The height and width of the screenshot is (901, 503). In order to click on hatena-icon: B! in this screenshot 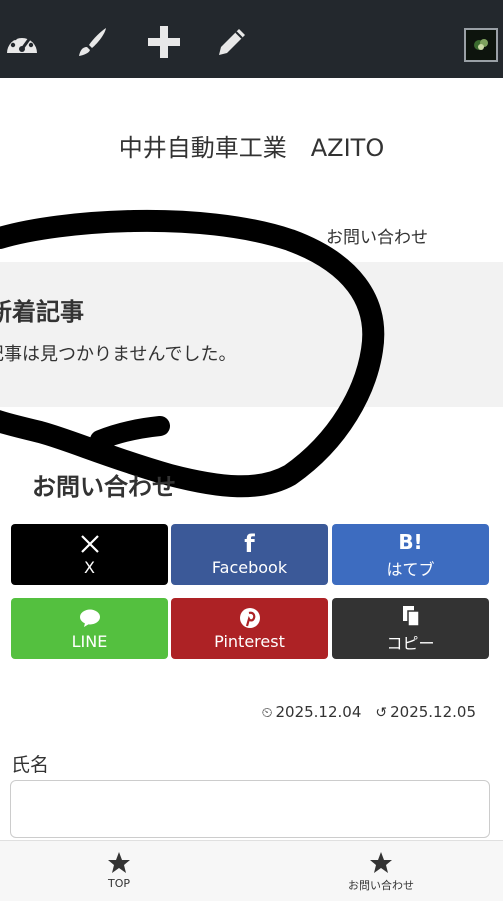, I will do `click(410, 541)`.